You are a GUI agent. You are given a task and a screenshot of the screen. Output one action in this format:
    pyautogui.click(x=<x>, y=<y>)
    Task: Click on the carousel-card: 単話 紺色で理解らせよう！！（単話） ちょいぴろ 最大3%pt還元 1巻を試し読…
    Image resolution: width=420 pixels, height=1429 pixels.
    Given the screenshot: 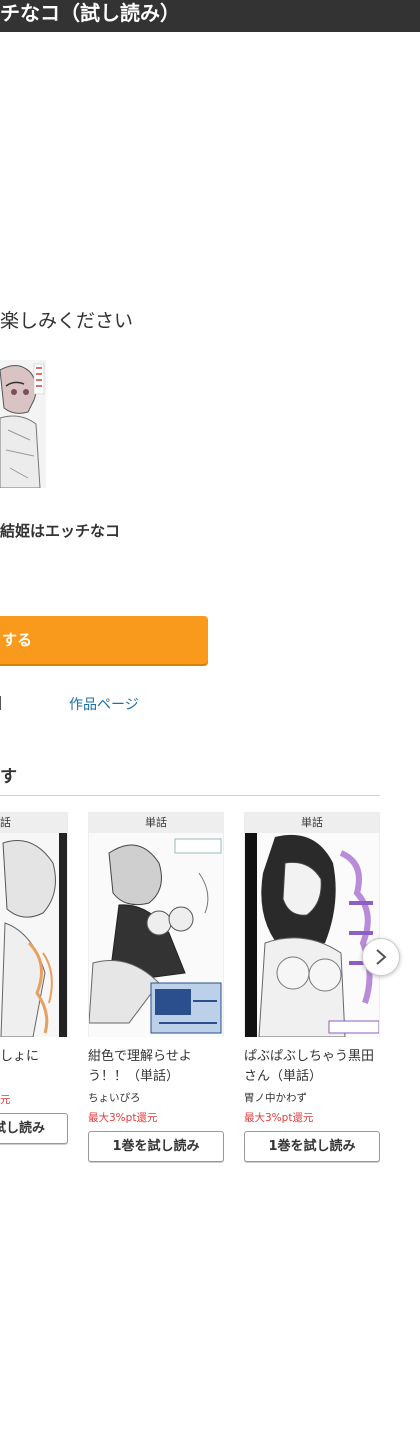 What is the action you would take?
    pyautogui.click(x=156, y=987)
    